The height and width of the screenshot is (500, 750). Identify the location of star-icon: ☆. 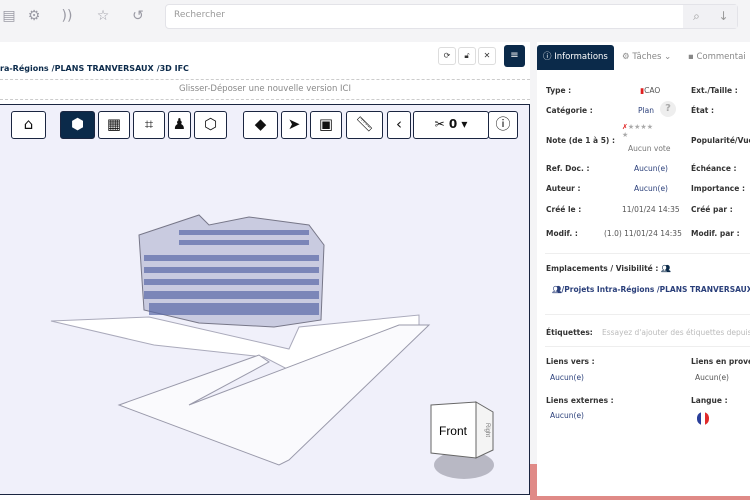
(103, 16).